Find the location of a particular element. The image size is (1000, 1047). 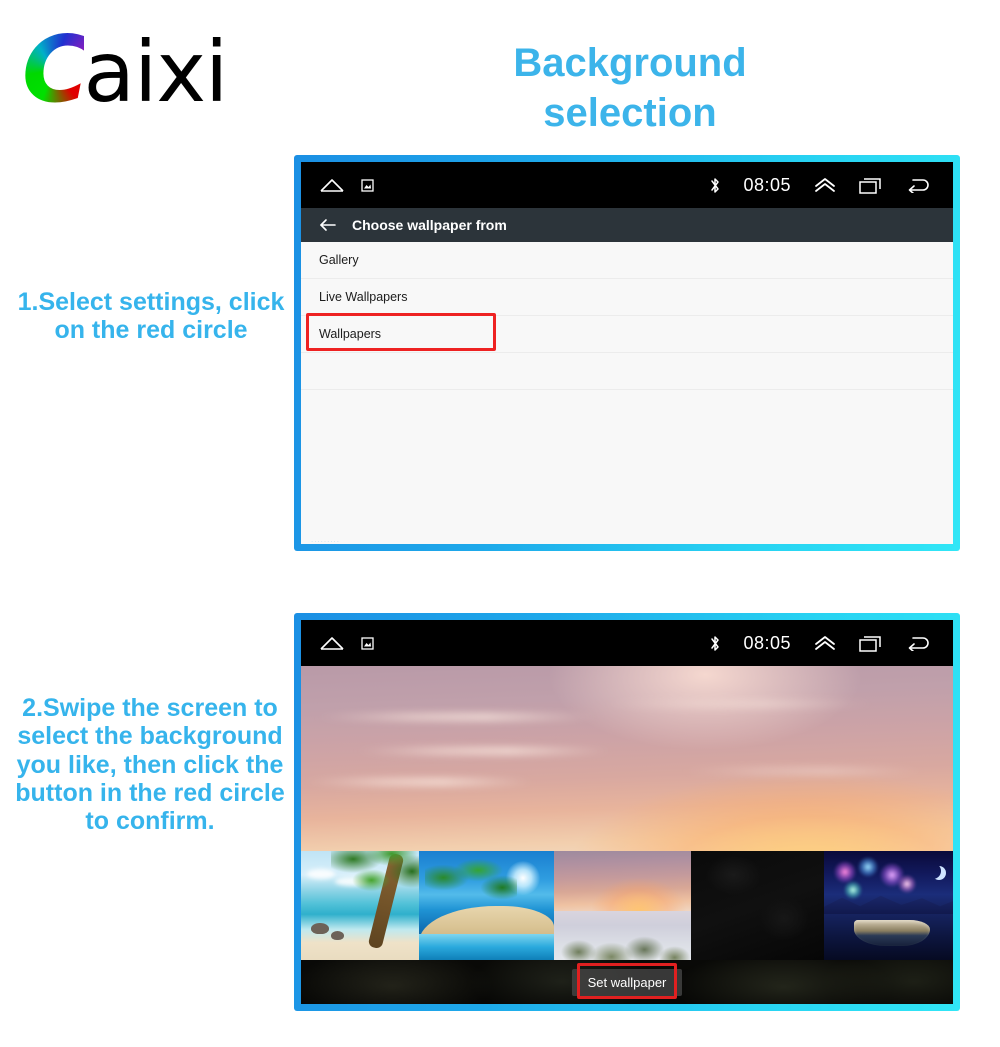

brand-logo: C aixi is located at coordinates (125, 69).